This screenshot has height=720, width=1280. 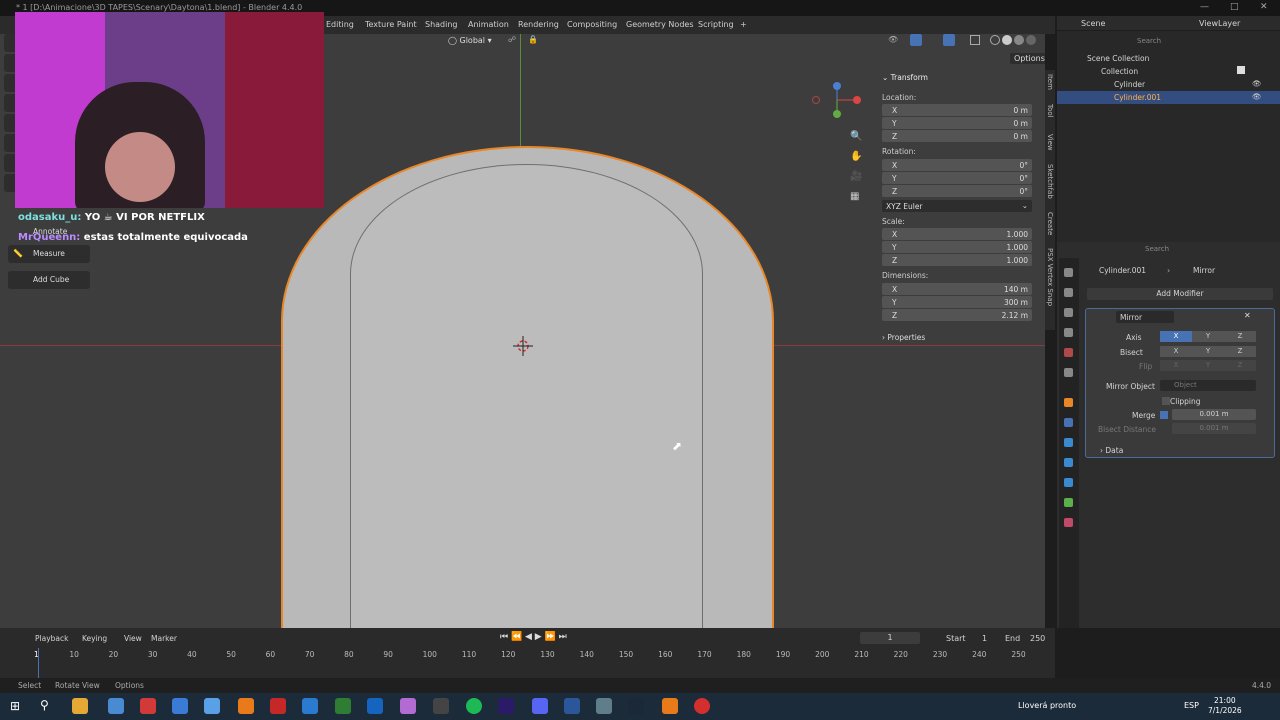 I want to click on obs-icon, so click(x=702, y=706).